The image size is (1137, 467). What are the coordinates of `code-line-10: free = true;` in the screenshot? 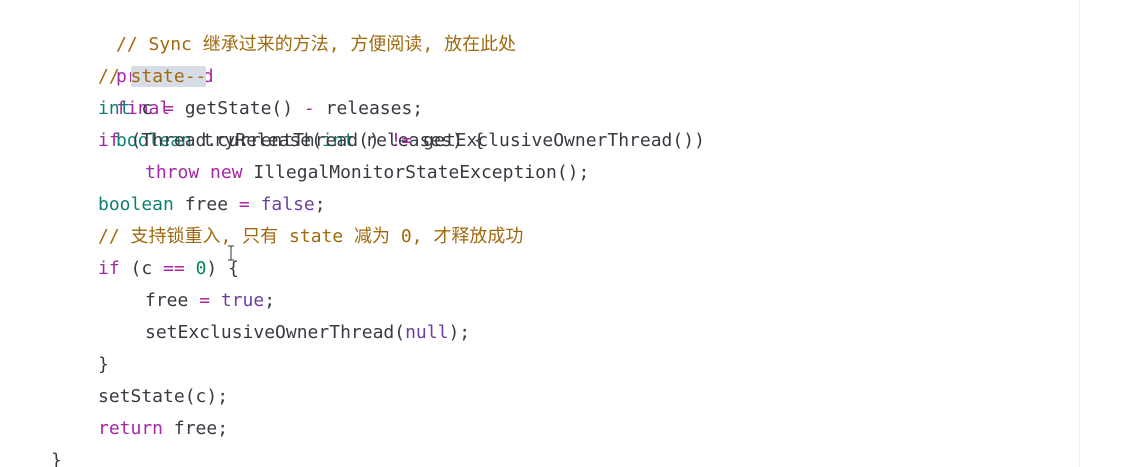 It's located at (378, 301).